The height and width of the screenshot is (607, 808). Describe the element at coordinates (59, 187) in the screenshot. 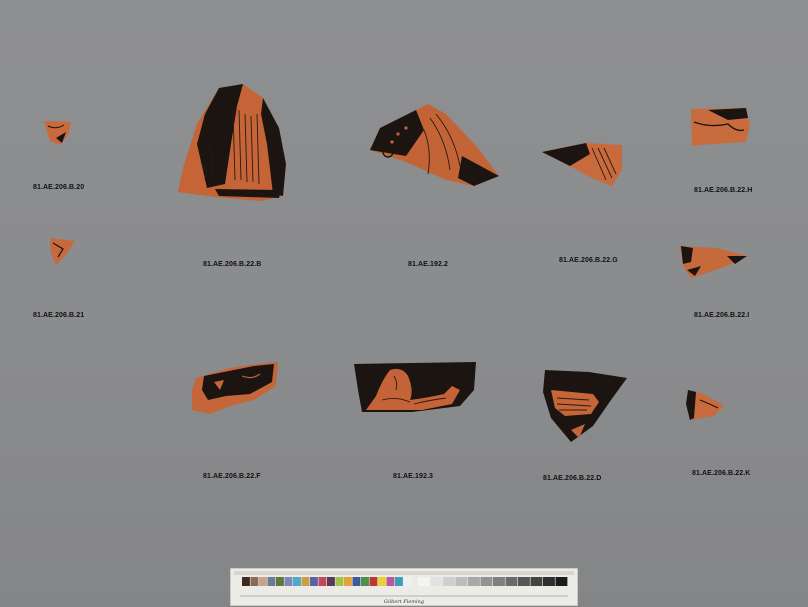

I see `label-b20: 81.AE.206.B.20` at that location.